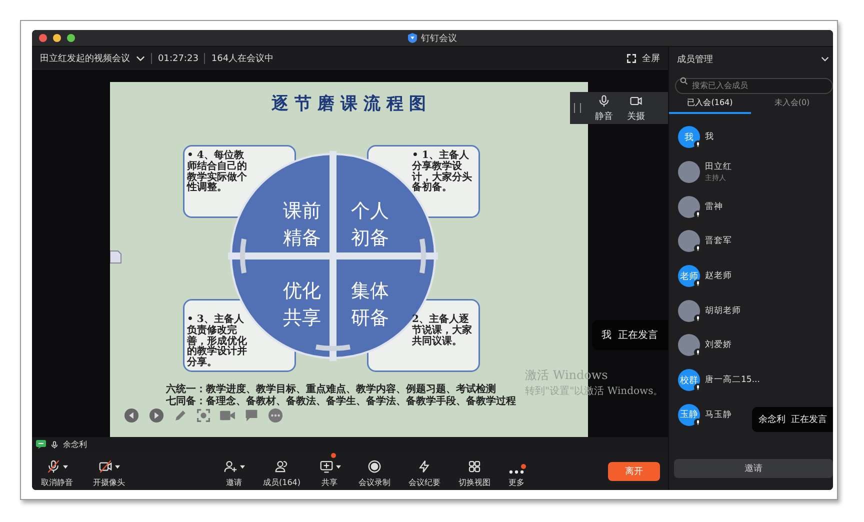  I want to click on member-name: 我, so click(709, 137).